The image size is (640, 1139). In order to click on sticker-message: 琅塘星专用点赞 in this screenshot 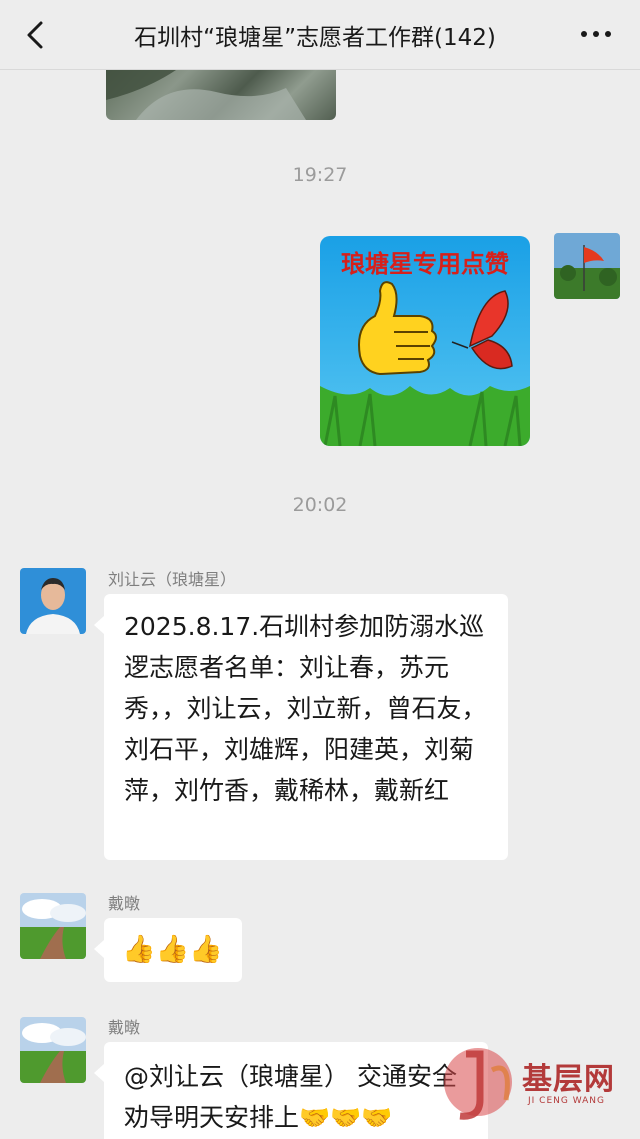, I will do `click(425, 341)`.